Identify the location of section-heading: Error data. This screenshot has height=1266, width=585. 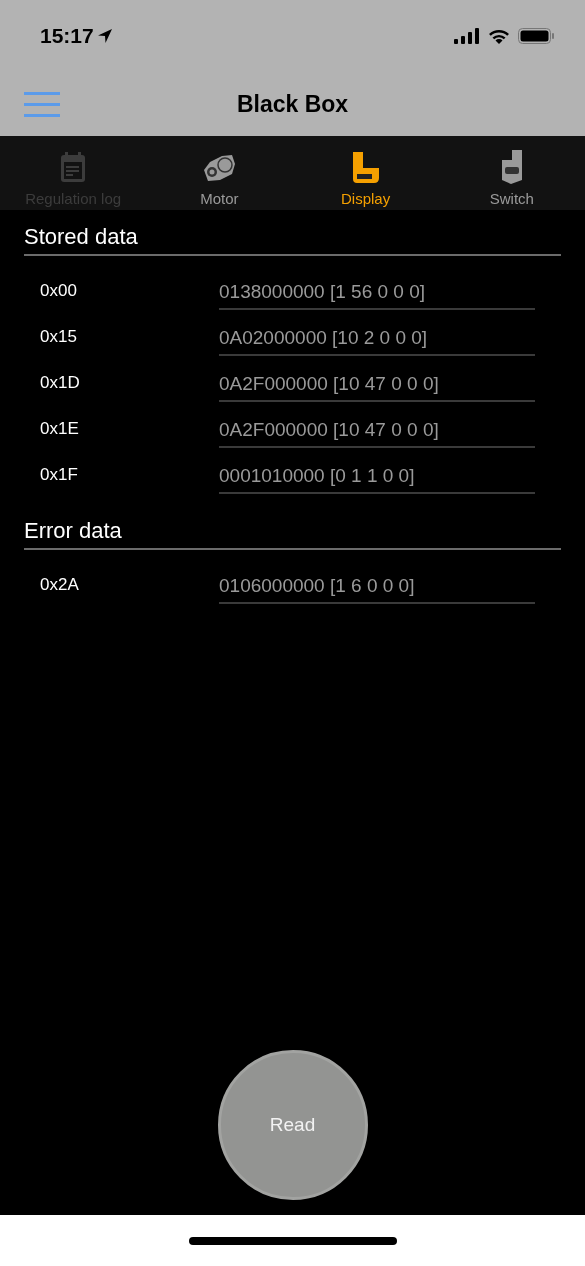
(292, 534).